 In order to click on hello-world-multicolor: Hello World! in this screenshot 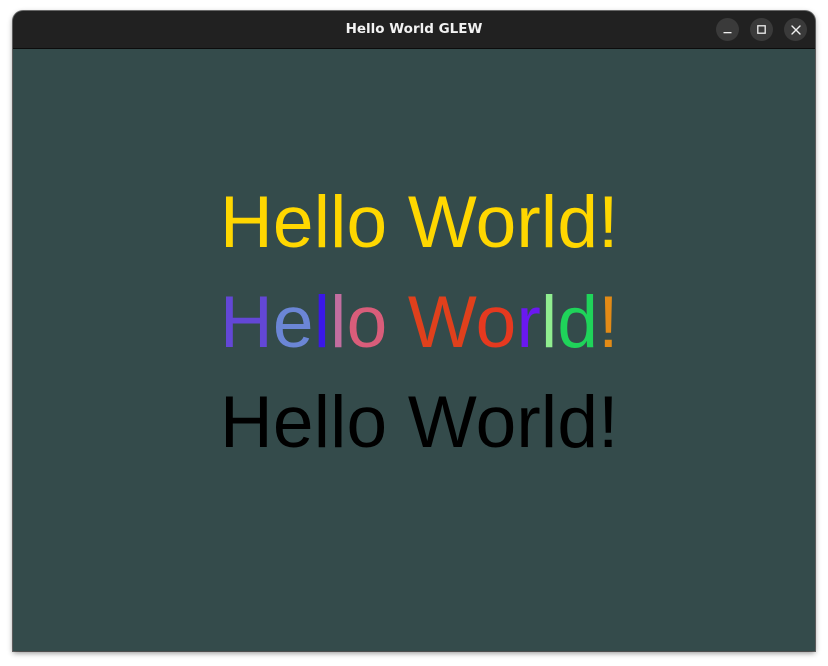, I will do `click(419, 322)`.